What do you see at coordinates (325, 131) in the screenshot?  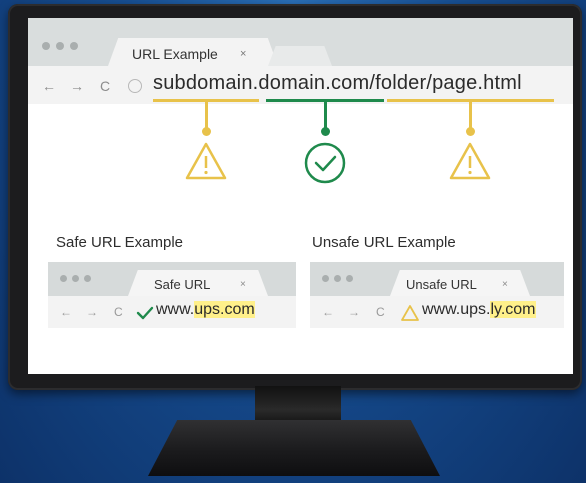 I see `domain-pin` at bounding box center [325, 131].